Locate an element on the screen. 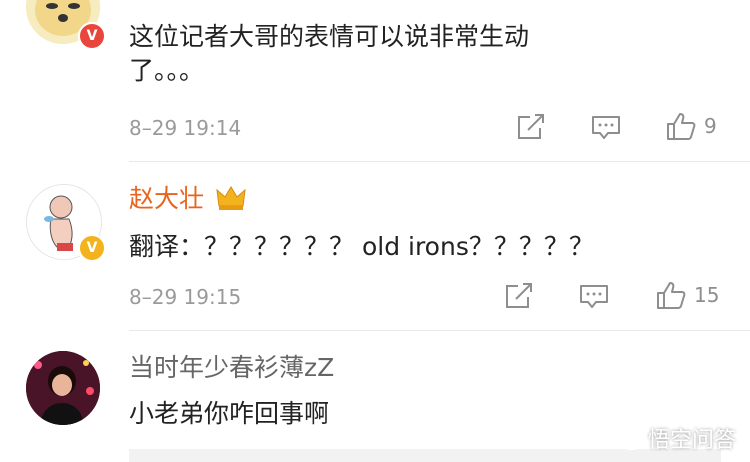 The width and height of the screenshot is (750, 462). like-count: 15 is located at coordinates (707, 295).